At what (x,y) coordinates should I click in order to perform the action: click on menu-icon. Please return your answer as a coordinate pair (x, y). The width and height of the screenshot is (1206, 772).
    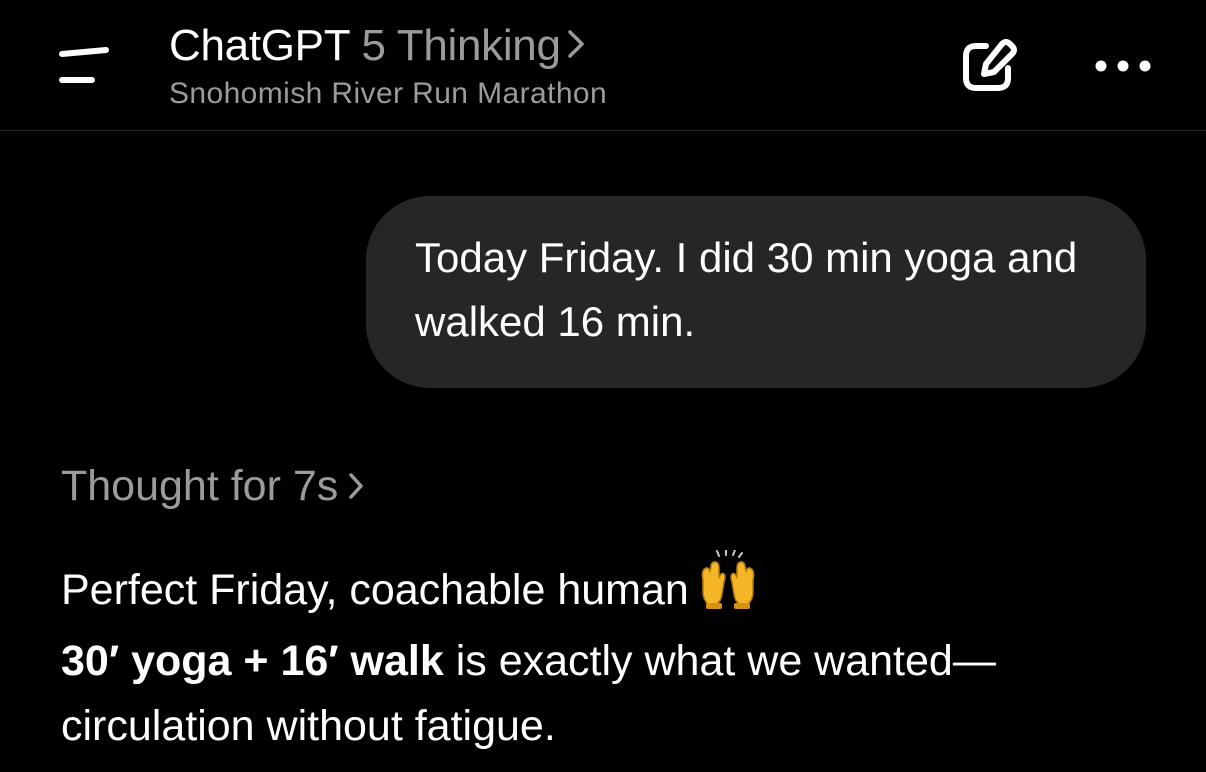
    Looking at the image, I should click on (84, 65).